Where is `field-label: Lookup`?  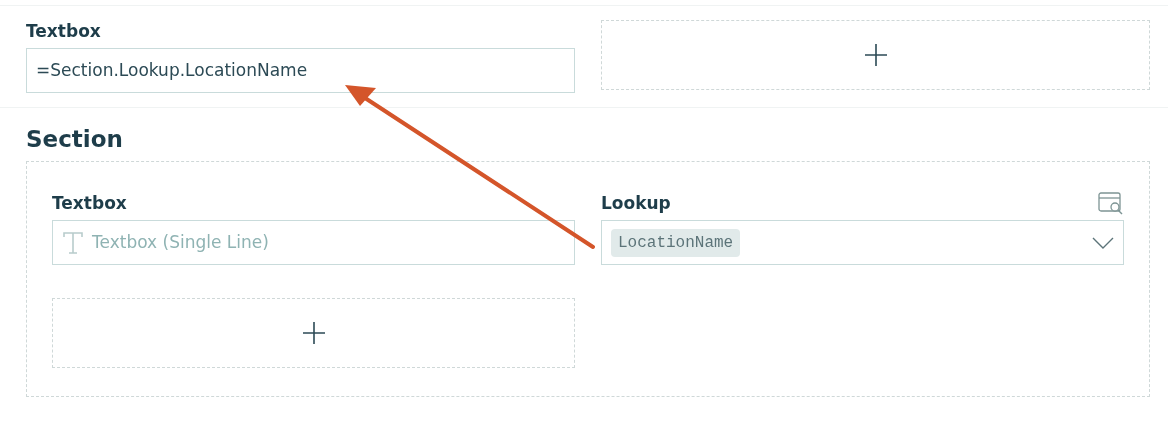
field-label: Lookup is located at coordinates (636, 203).